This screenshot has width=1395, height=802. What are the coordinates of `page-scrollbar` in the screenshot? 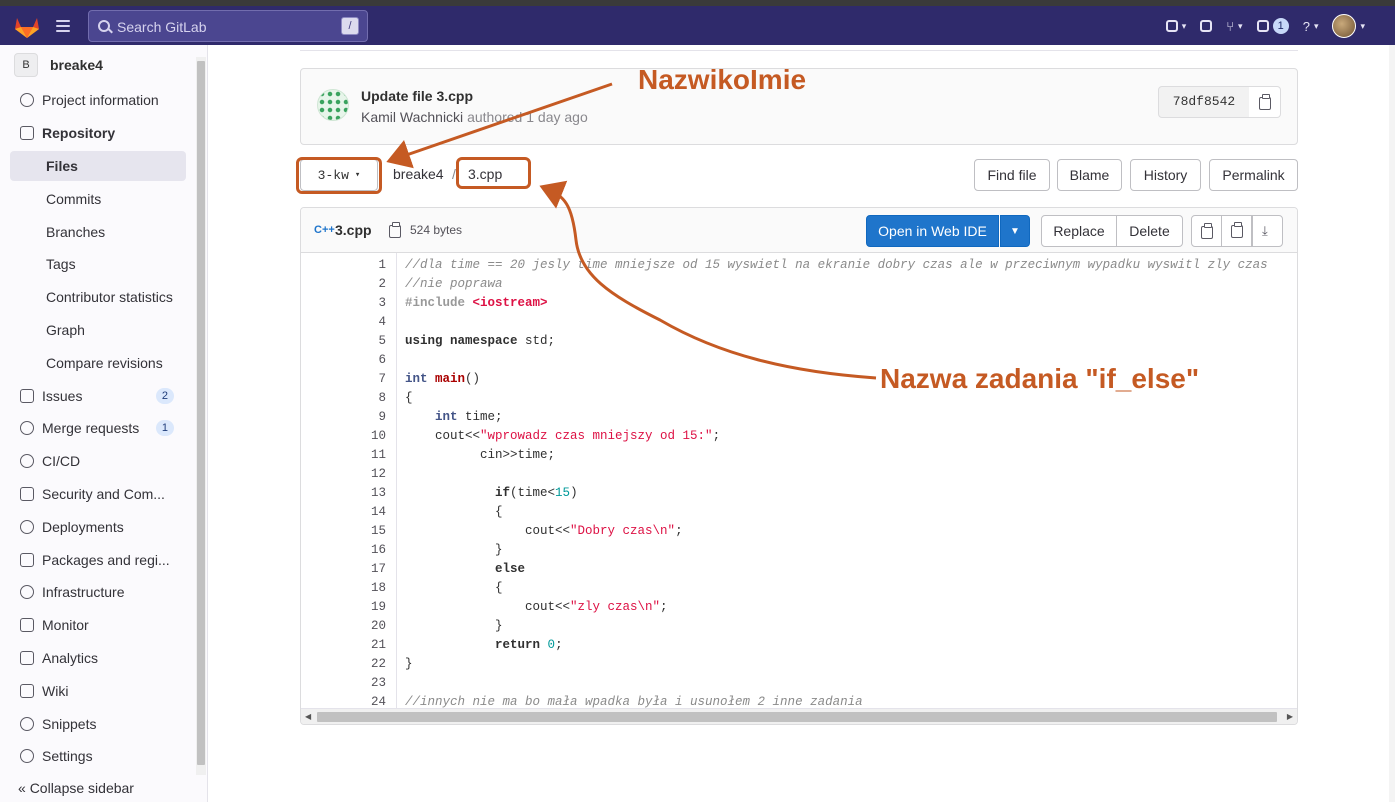 It's located at (1392, 423).